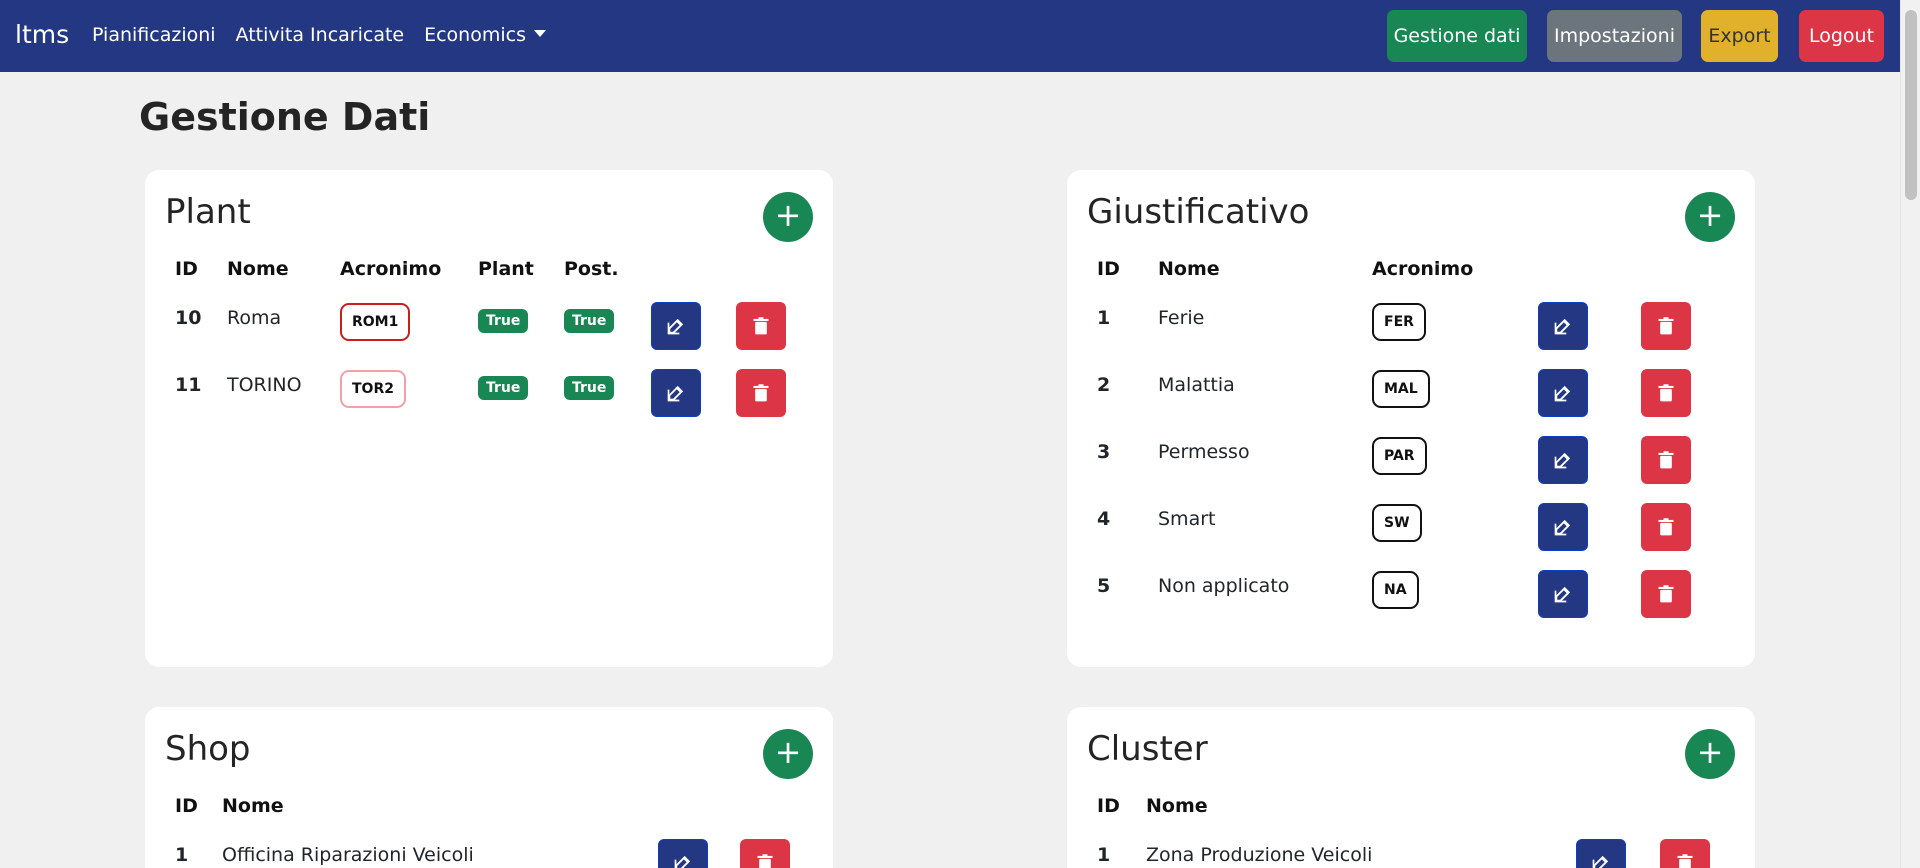 Image resolution: width=1920 pixels, height=868 pixels. What do you see at coordinates (1104, 385) in the screenshot?
I see `giust-row-id: 2` at bounding box center [1104, 385].